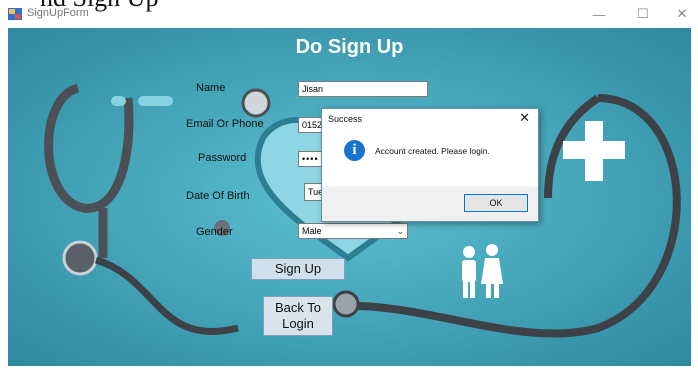  I want to click on dialog-title: Success, so click(345, 119).